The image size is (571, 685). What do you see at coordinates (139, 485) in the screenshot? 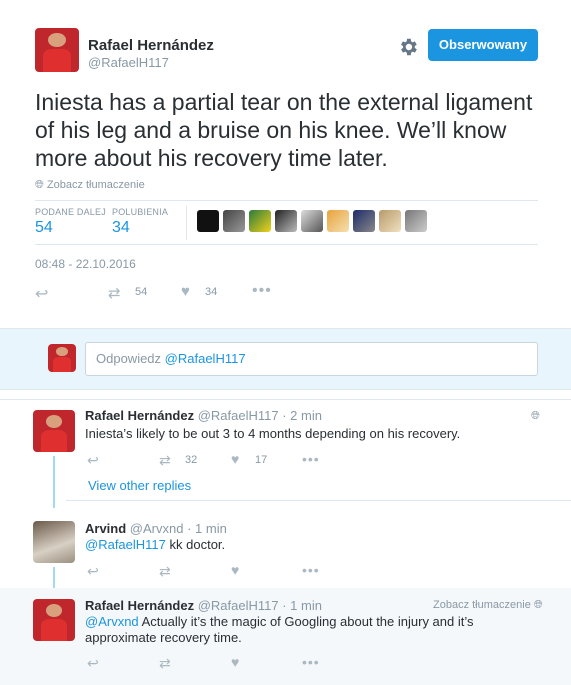
I see `view-other-replies-link: View other replies` at bounding box center [139, 485].